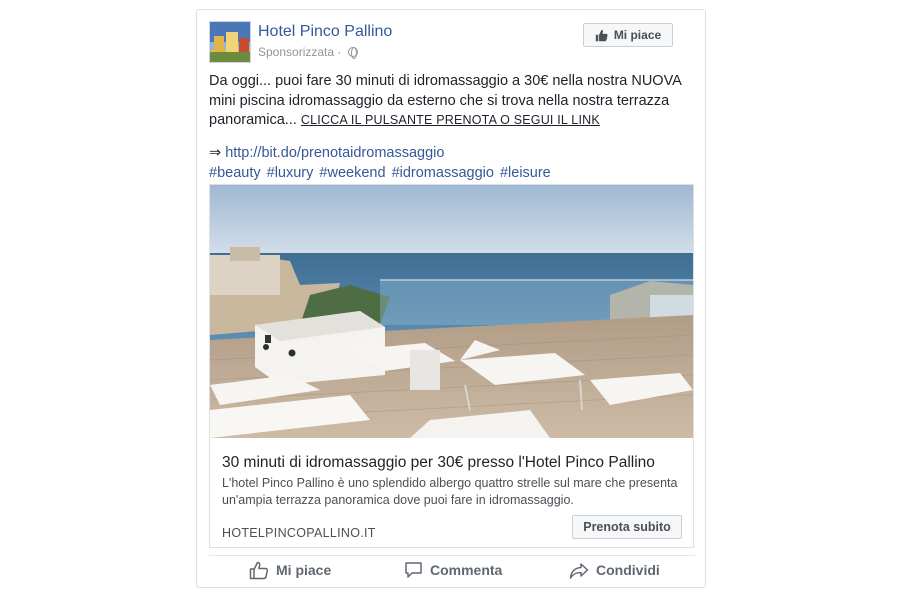 The height and width of the screenshot is (600, 900). Describe the element at coordinates (352, 173) in the screenshot. I see `hashtag-link: #weekend` at that location.